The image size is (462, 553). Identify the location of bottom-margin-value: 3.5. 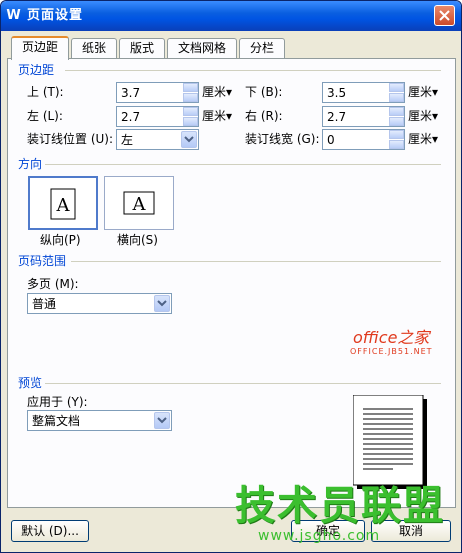
(337, 93).